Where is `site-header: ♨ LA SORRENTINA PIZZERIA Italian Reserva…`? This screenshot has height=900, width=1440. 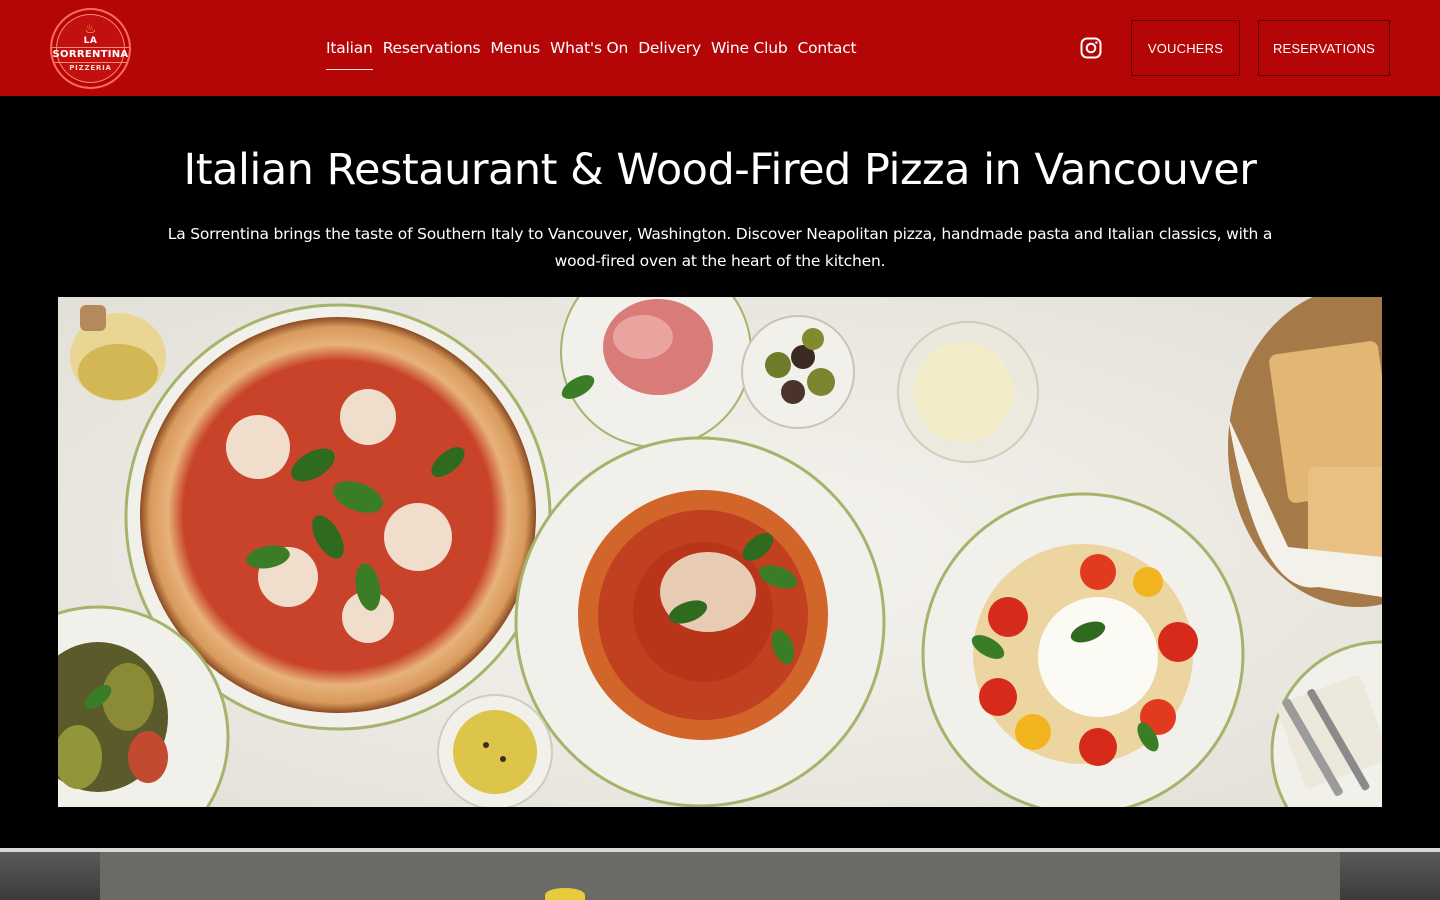 site-header: ♨ LA SORRENTINA PIZZERIA Italian Reserva… is located at coordinates (720, 48).